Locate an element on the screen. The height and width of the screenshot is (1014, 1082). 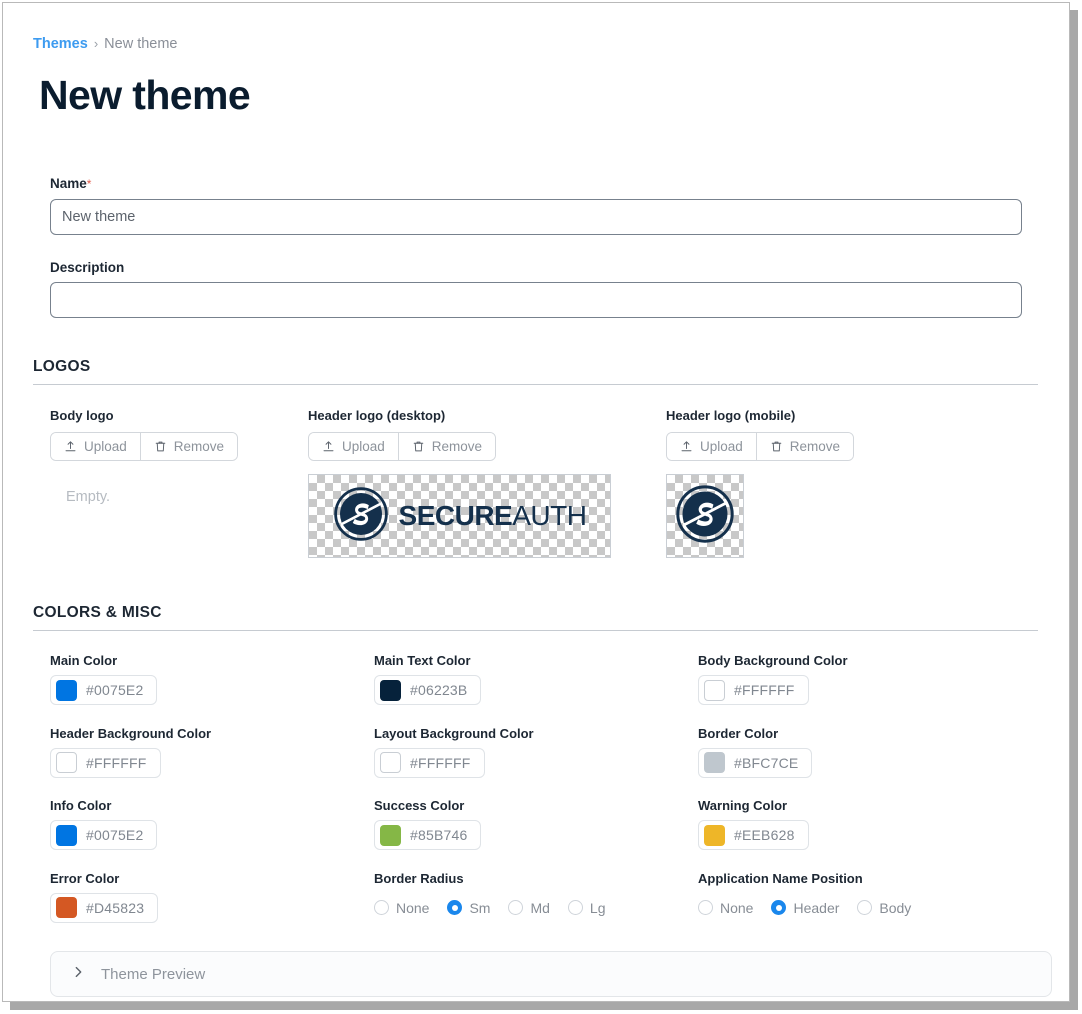
color-hex-value: #EEB628 is located at coordinates (764, 835).